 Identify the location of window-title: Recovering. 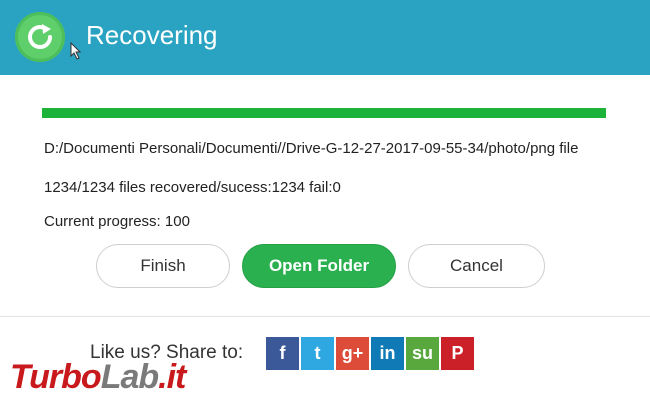
(152, 35).